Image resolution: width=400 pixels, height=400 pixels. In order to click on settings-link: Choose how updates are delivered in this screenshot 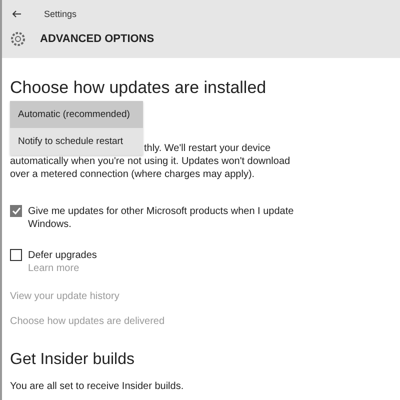, I will do `click(87, 321)`.